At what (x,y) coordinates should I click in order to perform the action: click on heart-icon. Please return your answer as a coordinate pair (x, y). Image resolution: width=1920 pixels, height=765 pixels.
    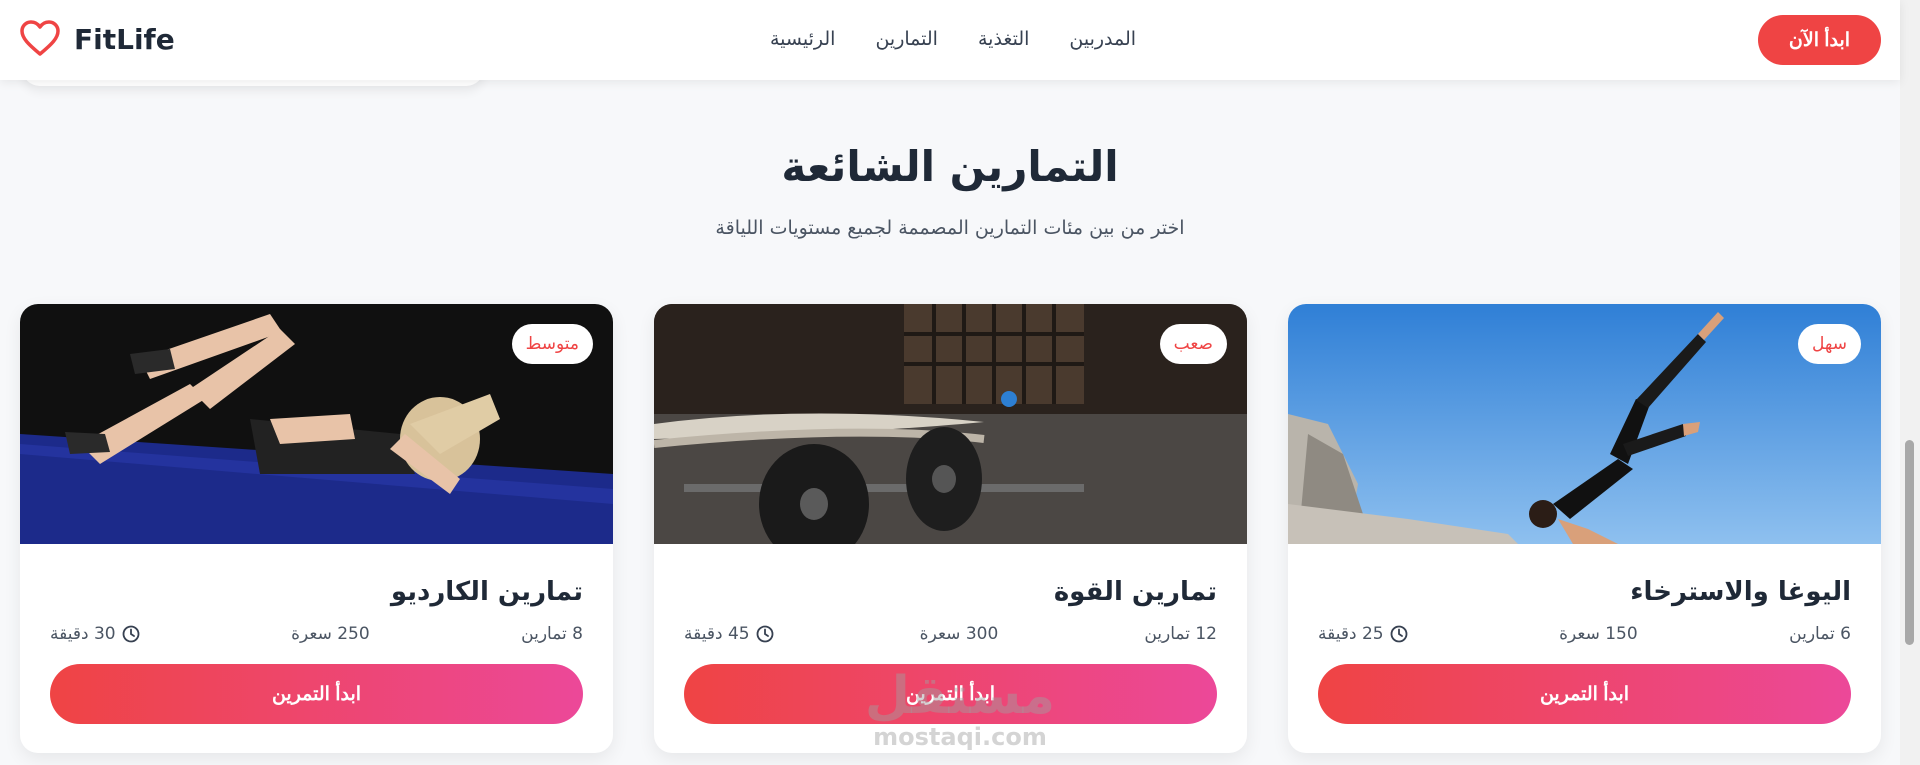
    Looking at the image, I should click on (40, 39).